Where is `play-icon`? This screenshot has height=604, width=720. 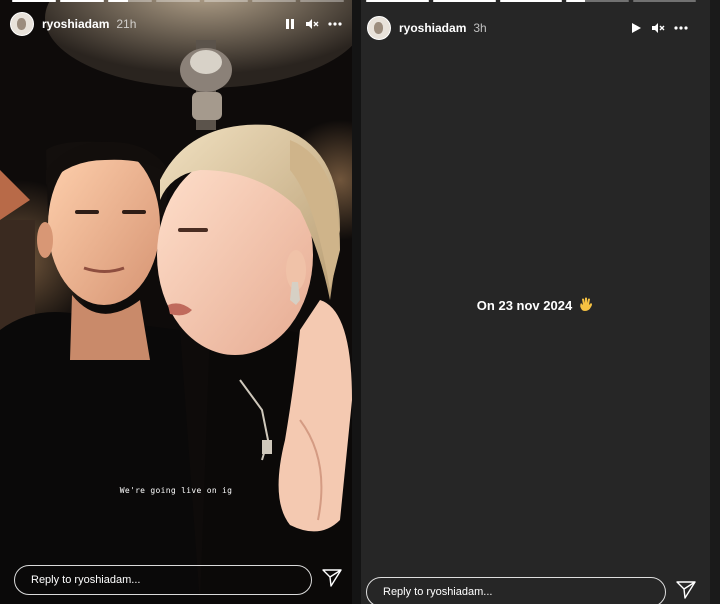 play-icon is located at coordinates (636, 28).